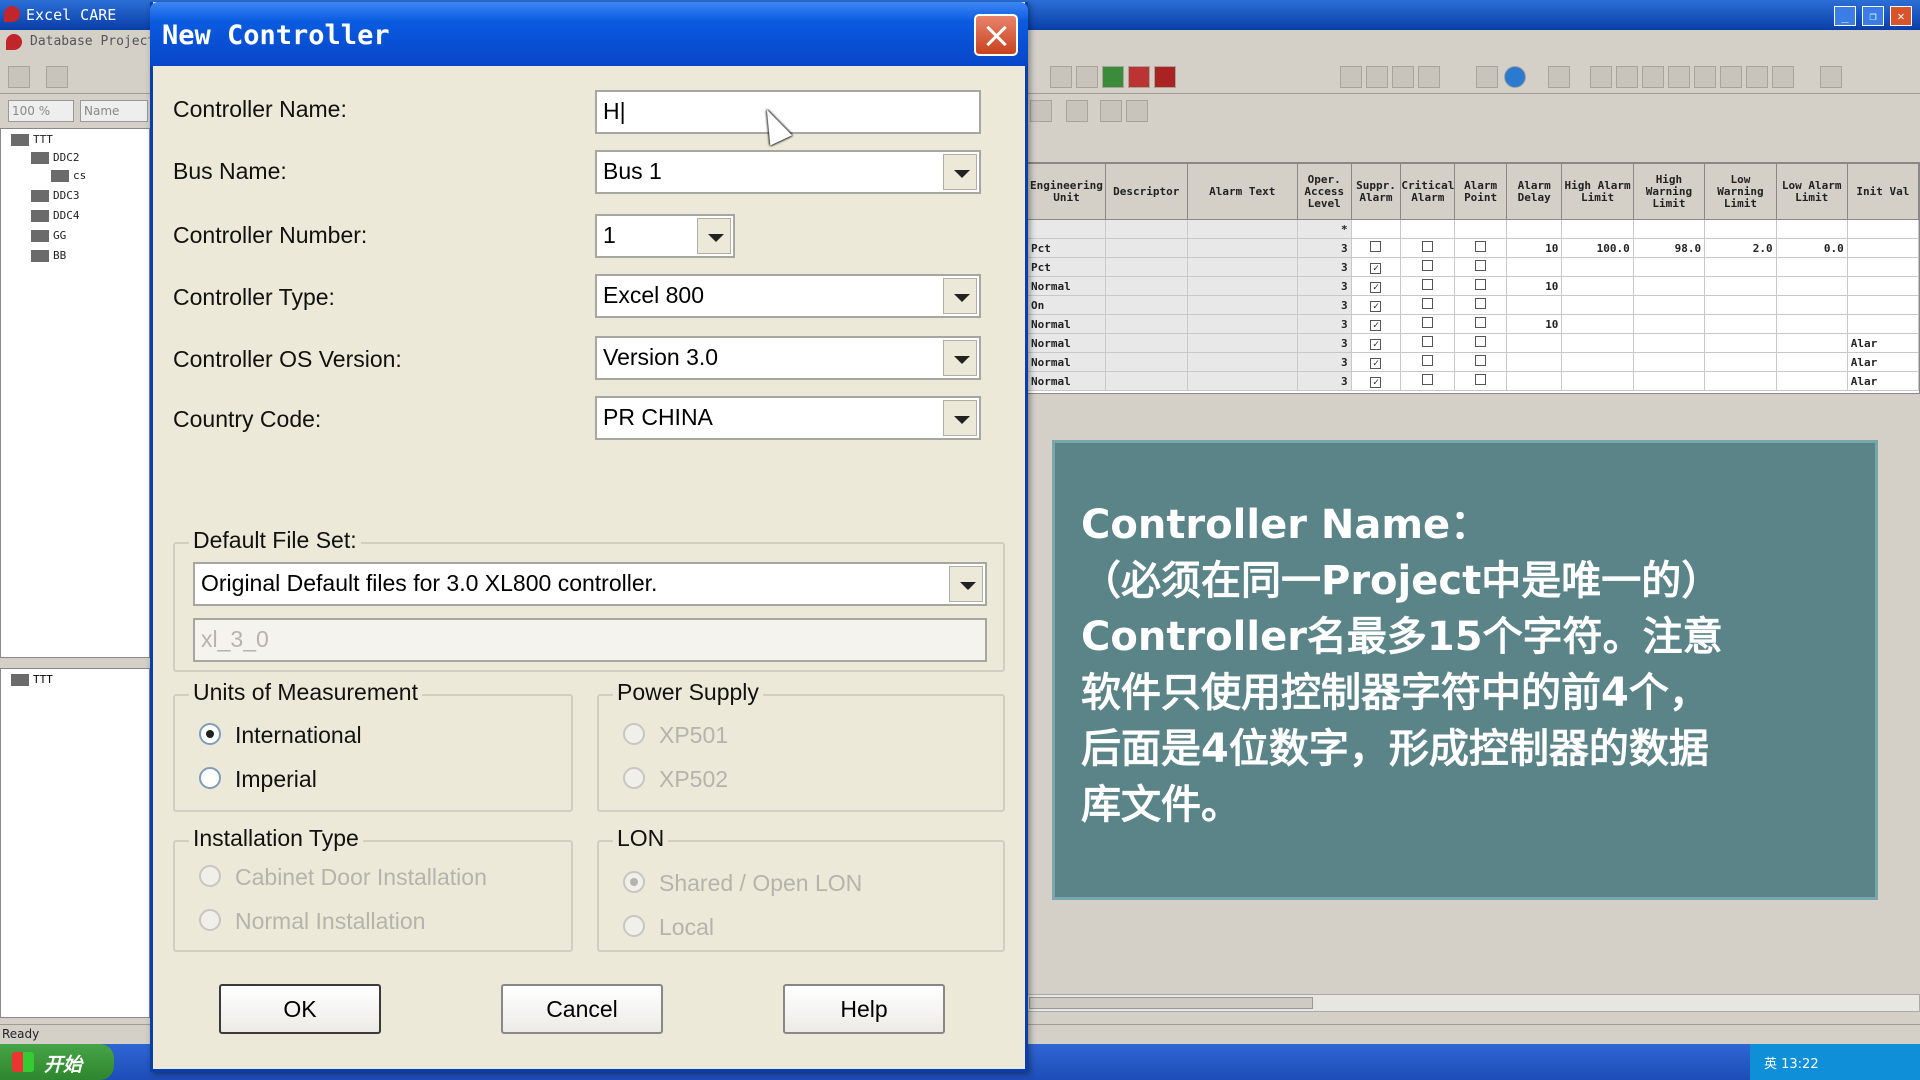 This screenshot has width=1920, height=1080. What do you see at coordinates (68, 177) in the screenshot?
I see `tree-item: cs` at bounding box center [68, 177].